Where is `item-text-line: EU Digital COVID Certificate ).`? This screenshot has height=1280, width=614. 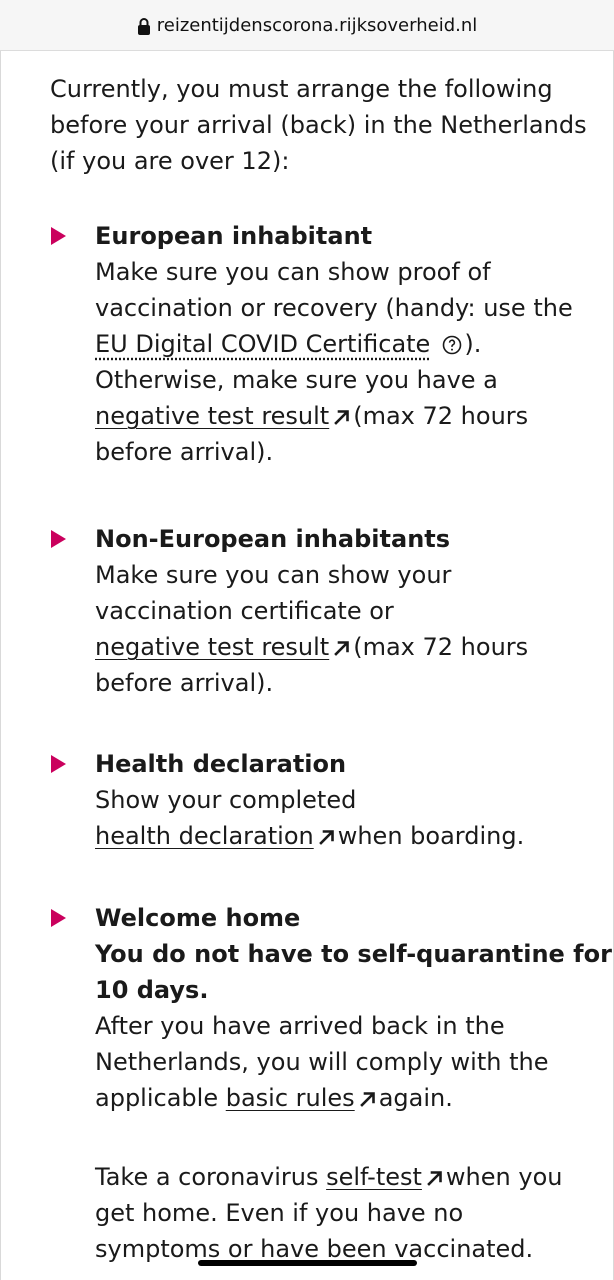
item-text-line: EU Digital COVID Certificate ). is located at coordinates (334, 344).